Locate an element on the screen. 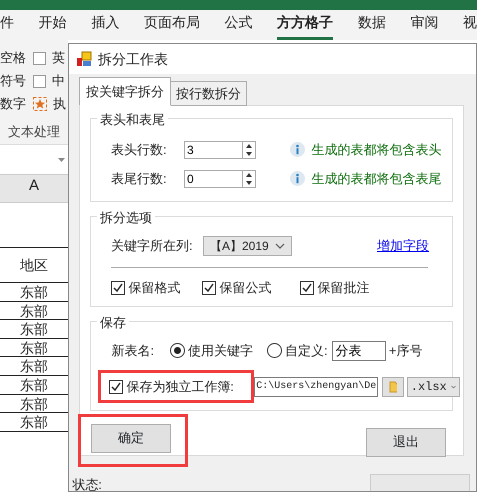  checkbox-label: 保留批注 is located at coordinates (343, 288).